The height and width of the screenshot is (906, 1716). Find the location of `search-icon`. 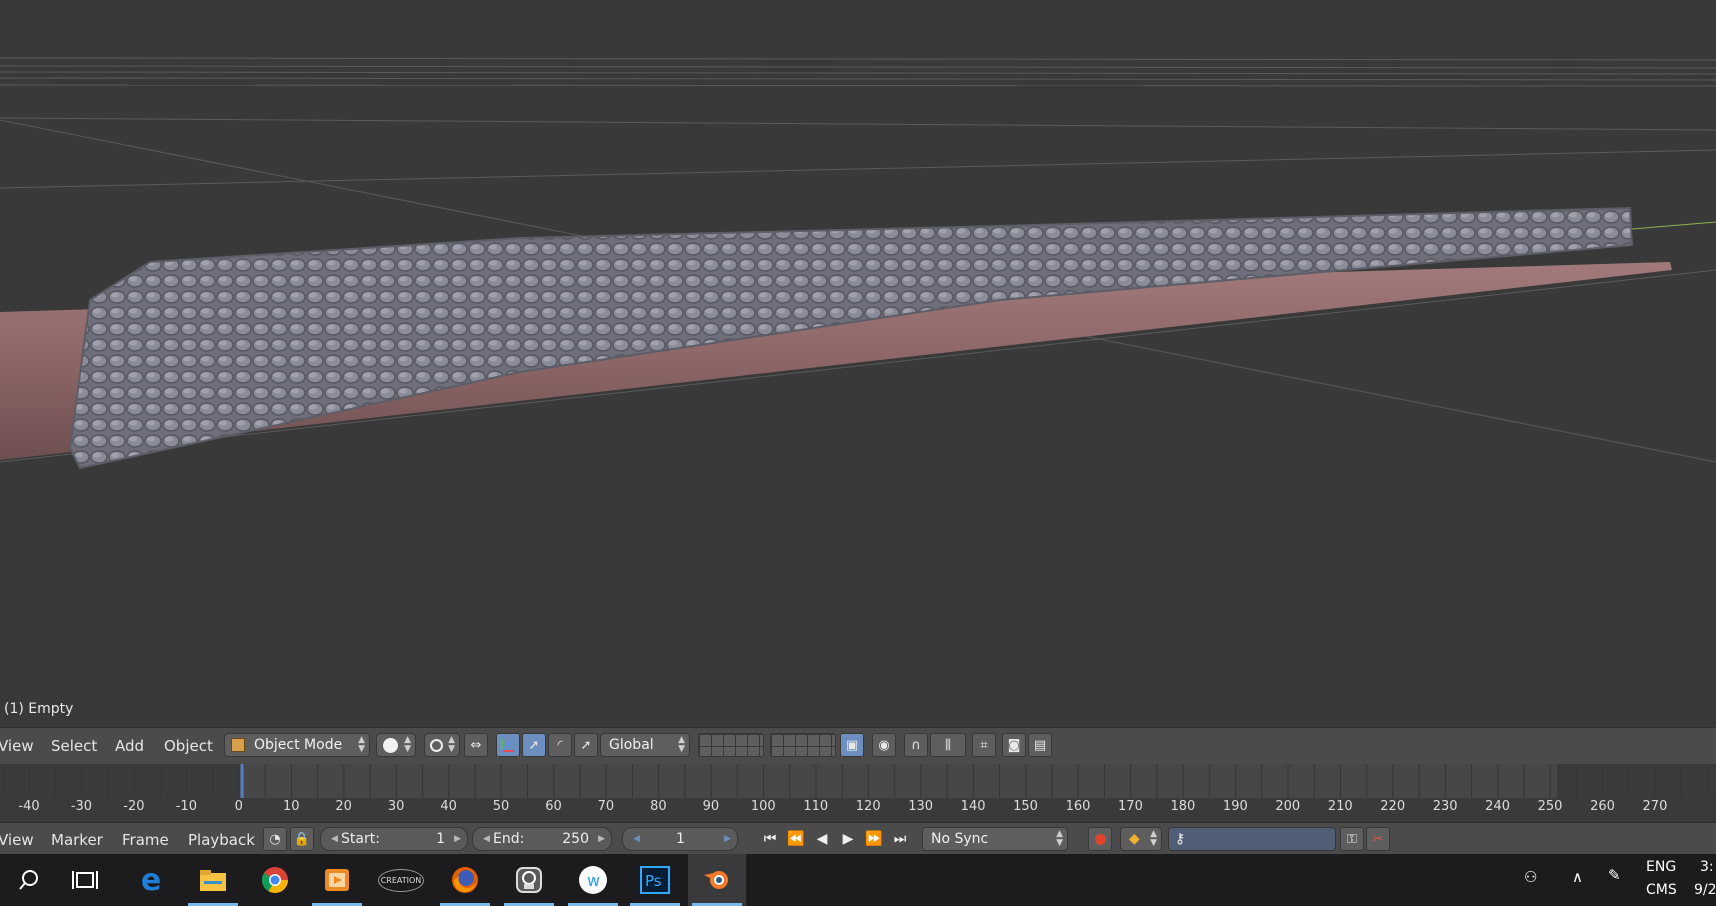

search-icon is located at coordinates (29, 880).